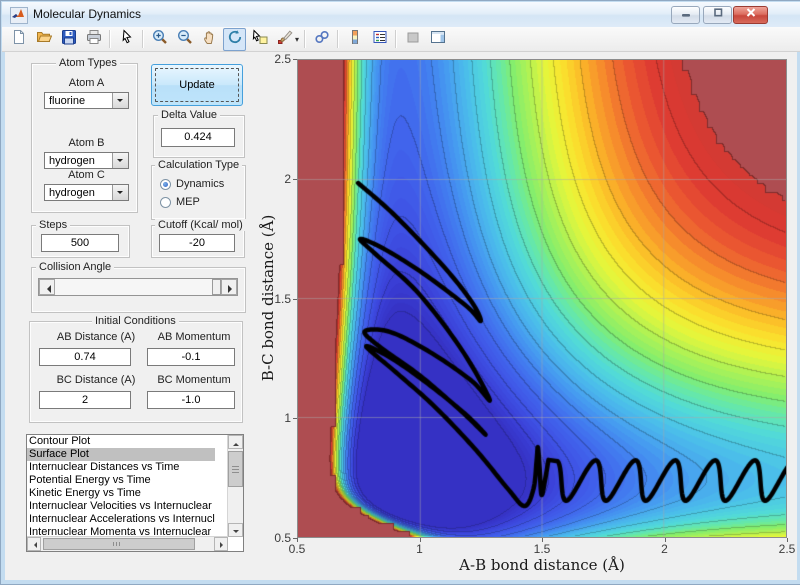 This screenshot has height=585, width=800. What do you see at coordinates (235, 469) in the screenshot?
I see `vertical-scroll-thumb` at bounding box center [235, 469].